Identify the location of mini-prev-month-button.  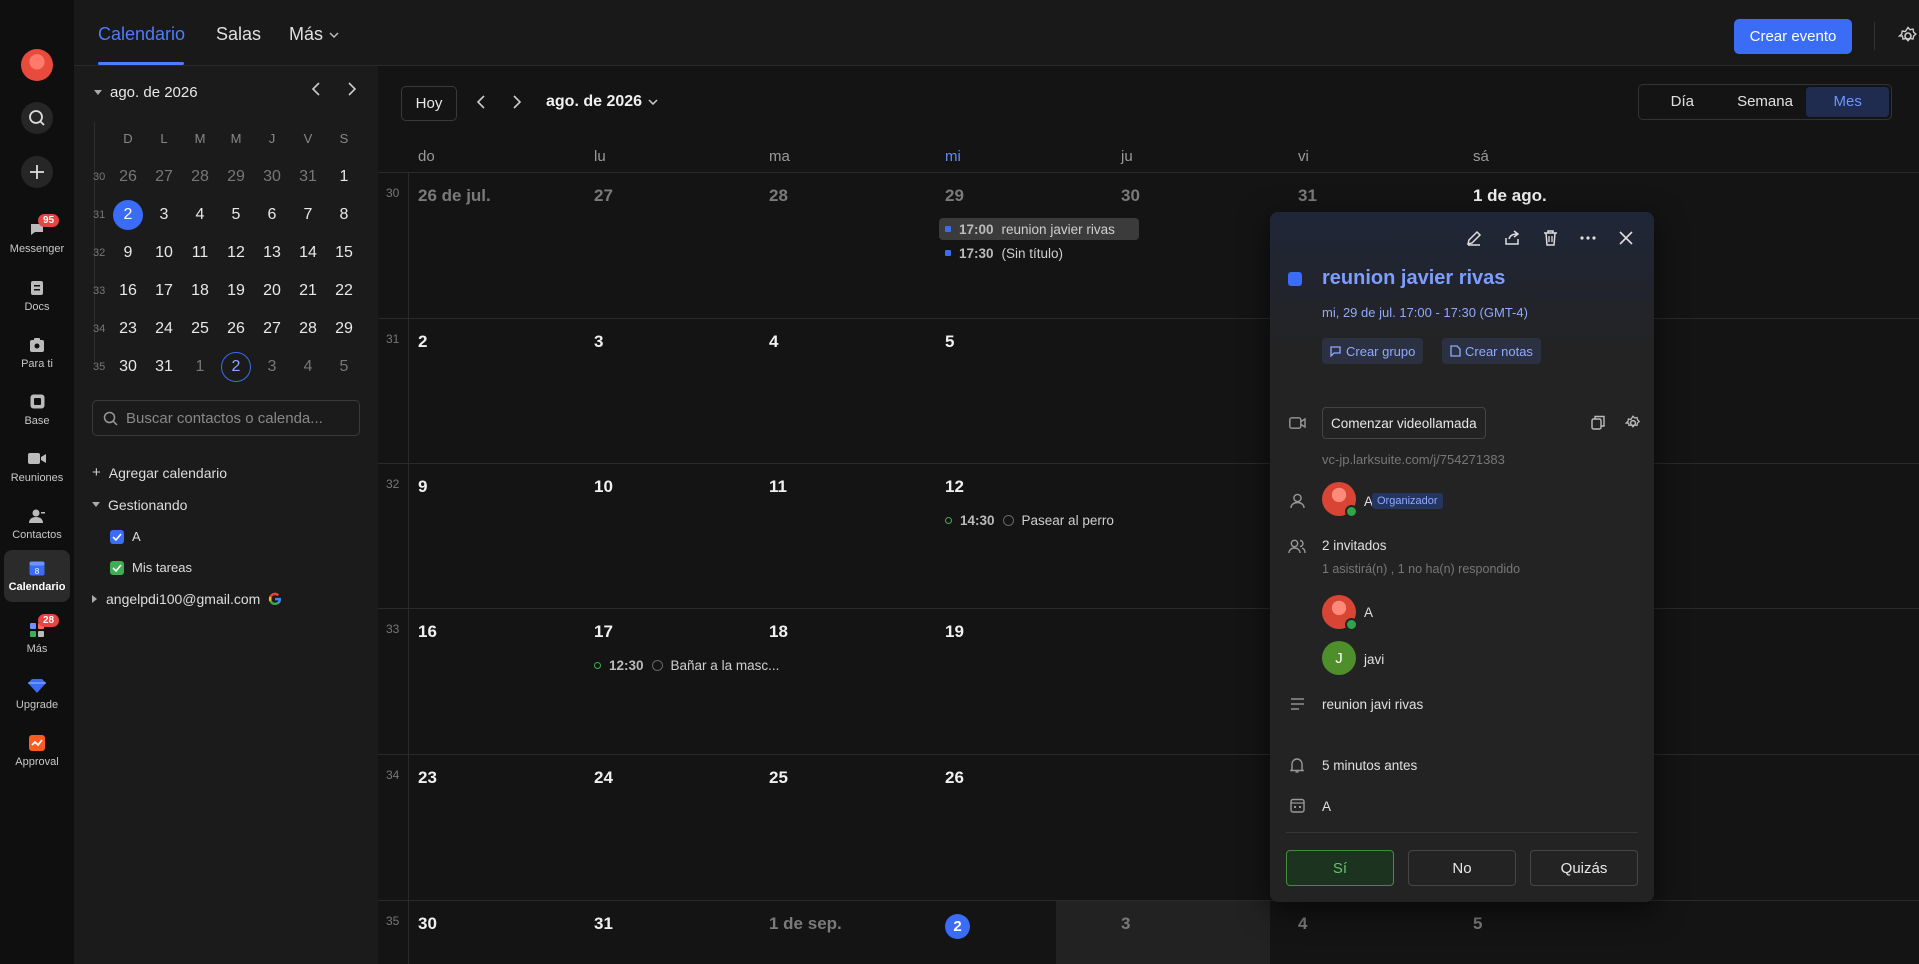
(316, 91).